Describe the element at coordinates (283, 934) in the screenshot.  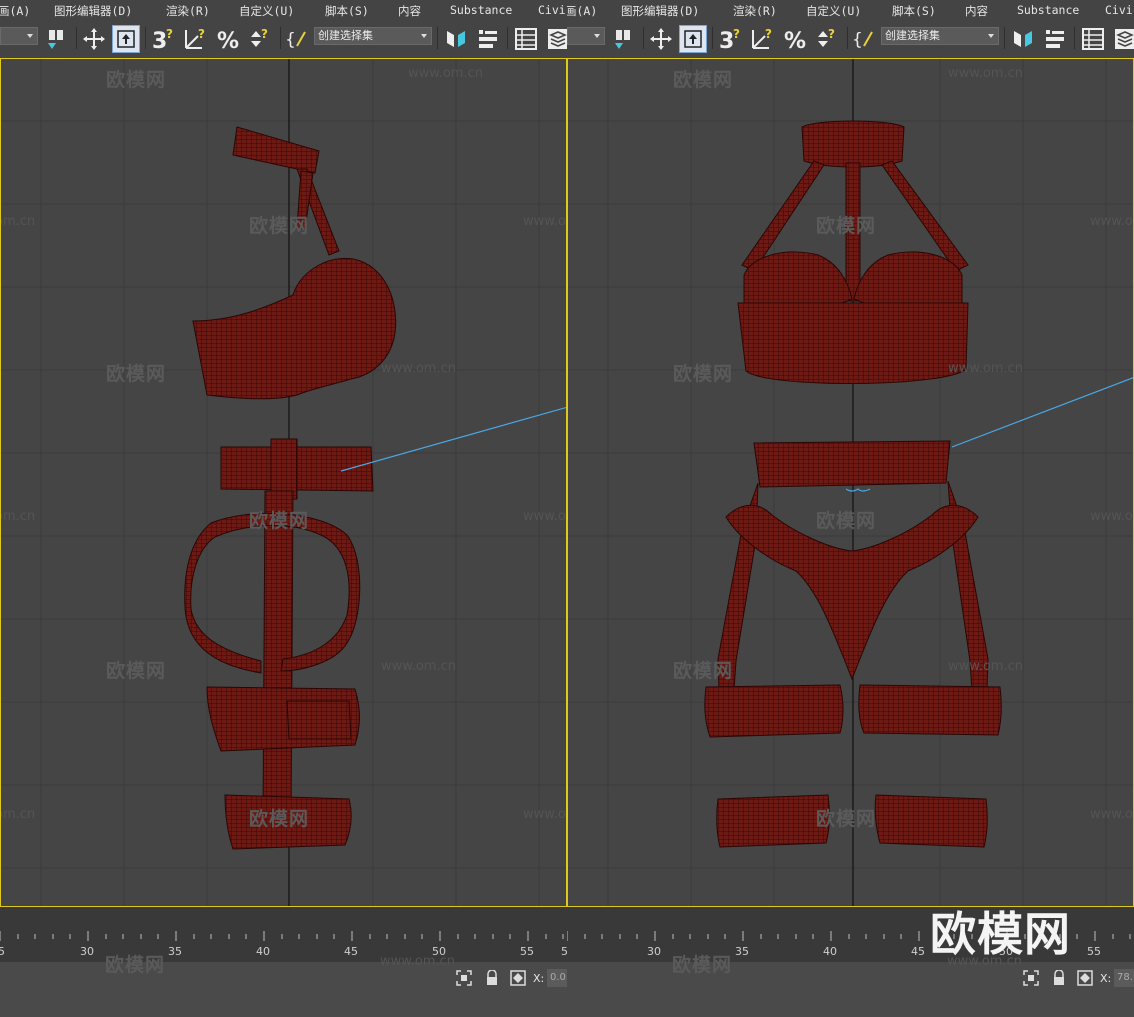
I see `time-slider-ruler: 5 30 35 40 45 50 55 5` at that location.